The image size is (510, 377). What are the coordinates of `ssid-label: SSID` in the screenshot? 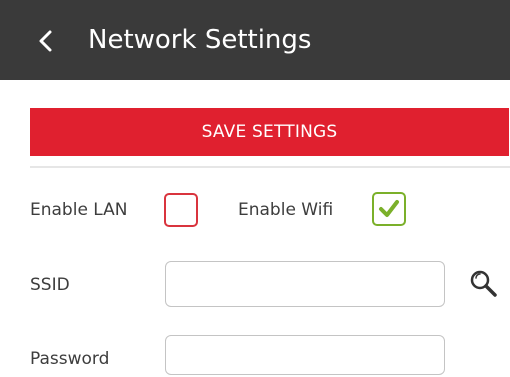 It's located at (50, 285).